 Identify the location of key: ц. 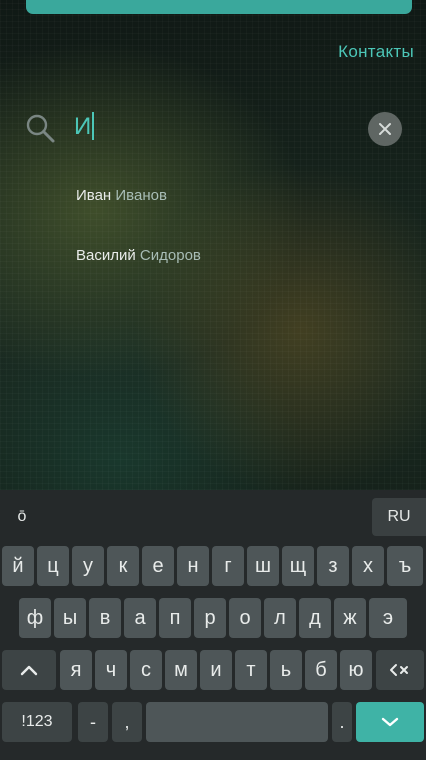
(53, 566).